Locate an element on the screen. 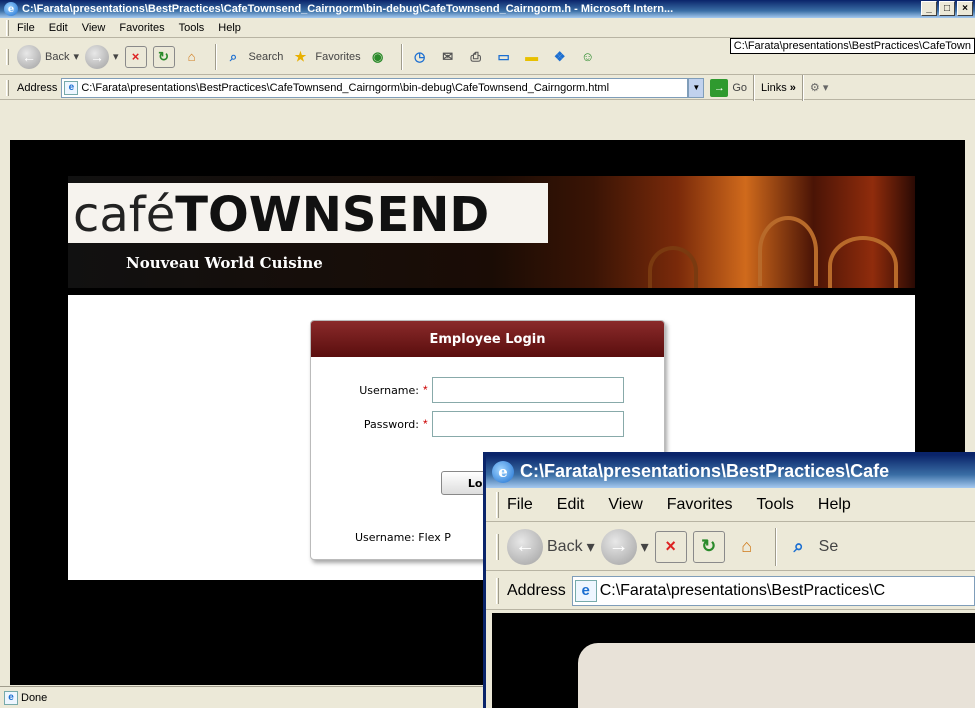 The image size is (975, 708). edit-button: ▭ is located at coordinates (504, 57).